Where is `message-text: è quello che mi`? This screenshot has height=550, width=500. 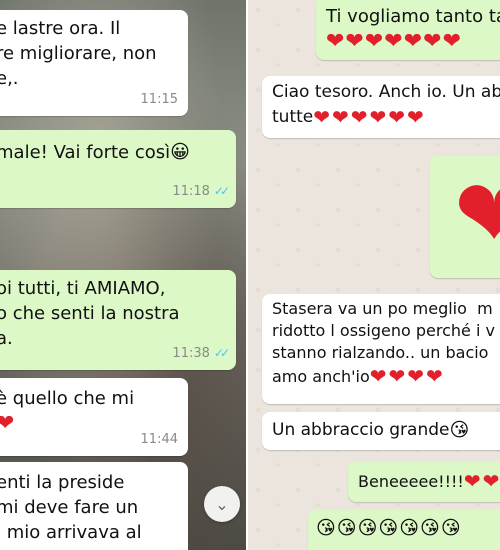
message-text: è quello che mi is located at coordinates (67, 398).